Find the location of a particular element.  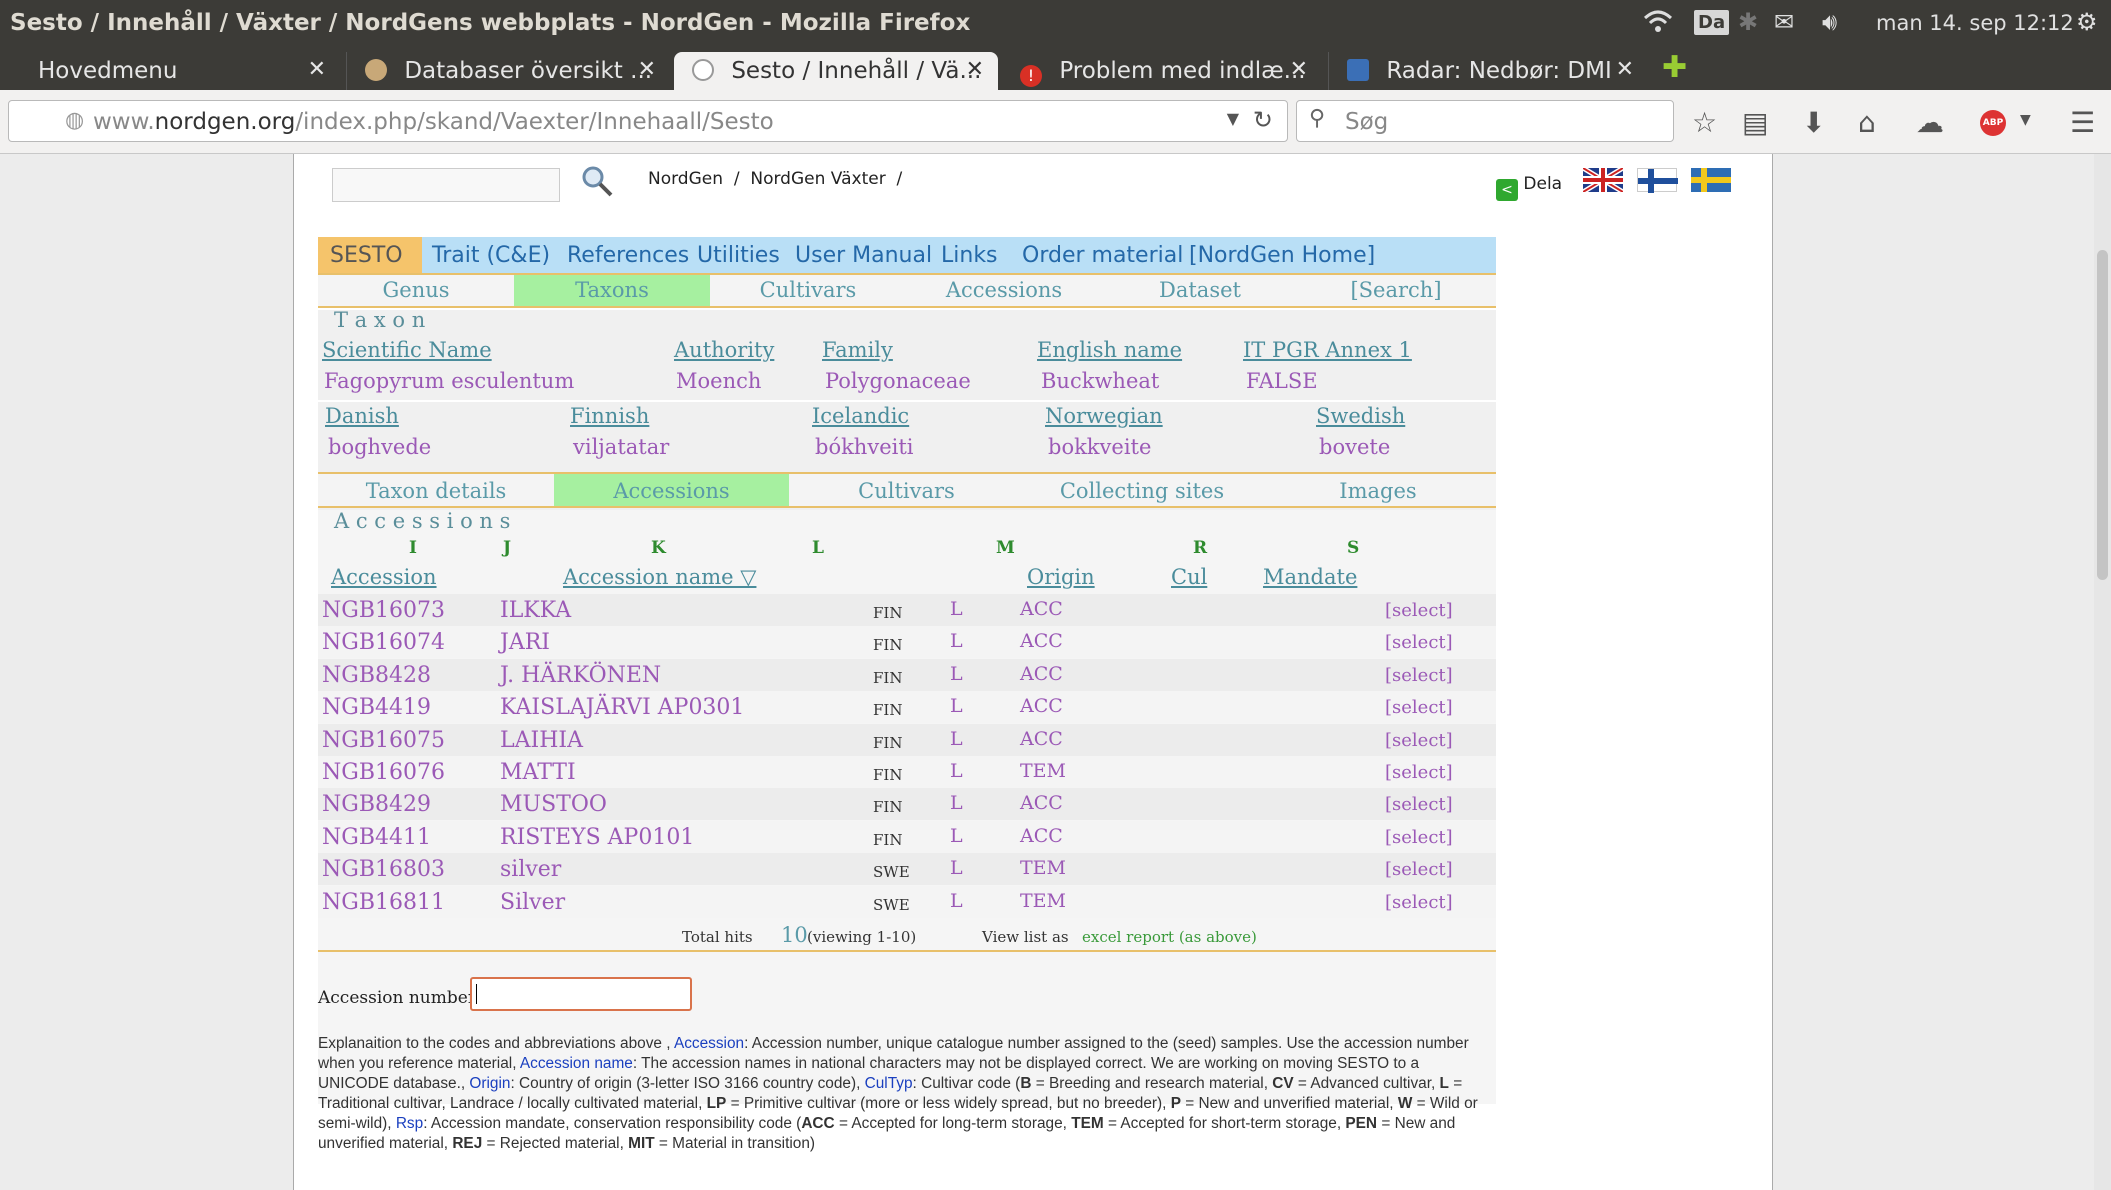

tab-genus: Genus is located at coordinates (416, 290).